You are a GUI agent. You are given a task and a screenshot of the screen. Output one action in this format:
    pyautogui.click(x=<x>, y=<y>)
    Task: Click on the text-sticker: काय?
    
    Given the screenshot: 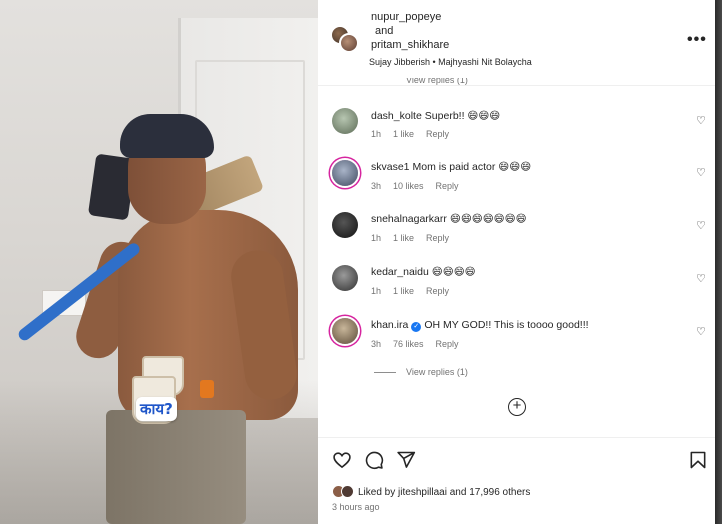 What is the action you would take?
    pyautogui.click(x=156, y=409)
    